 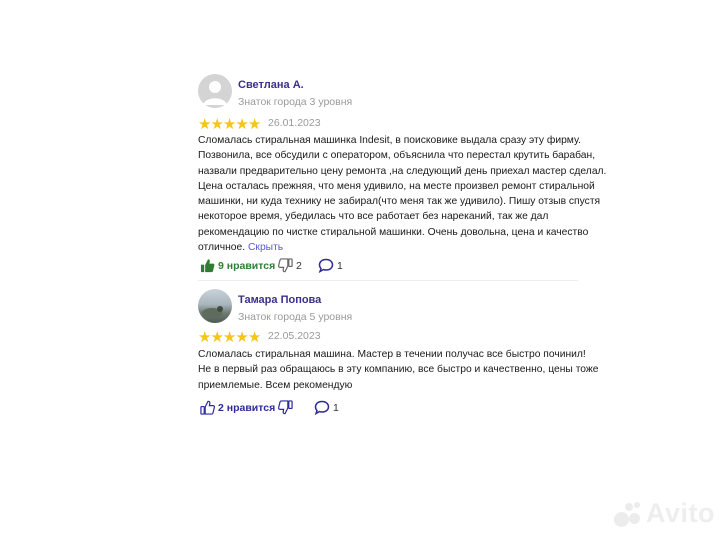 What do you see at coordinates (294, 123) in the screenshot?
I see `review-date: 26.01.2023` at bounding box center [294, 123].